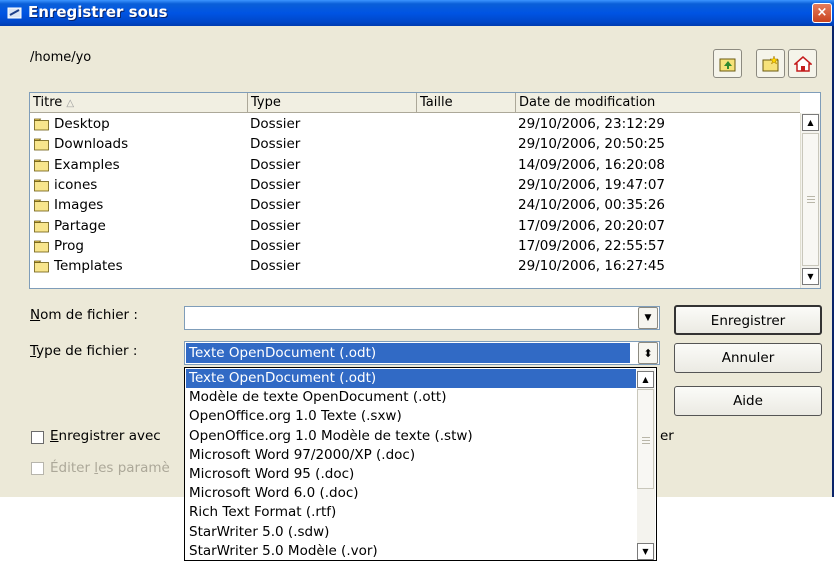 Image resolution: width=834 pixels, height=561 pixels. I want to click on scroll-down-button: ▼, so click(810, 276).